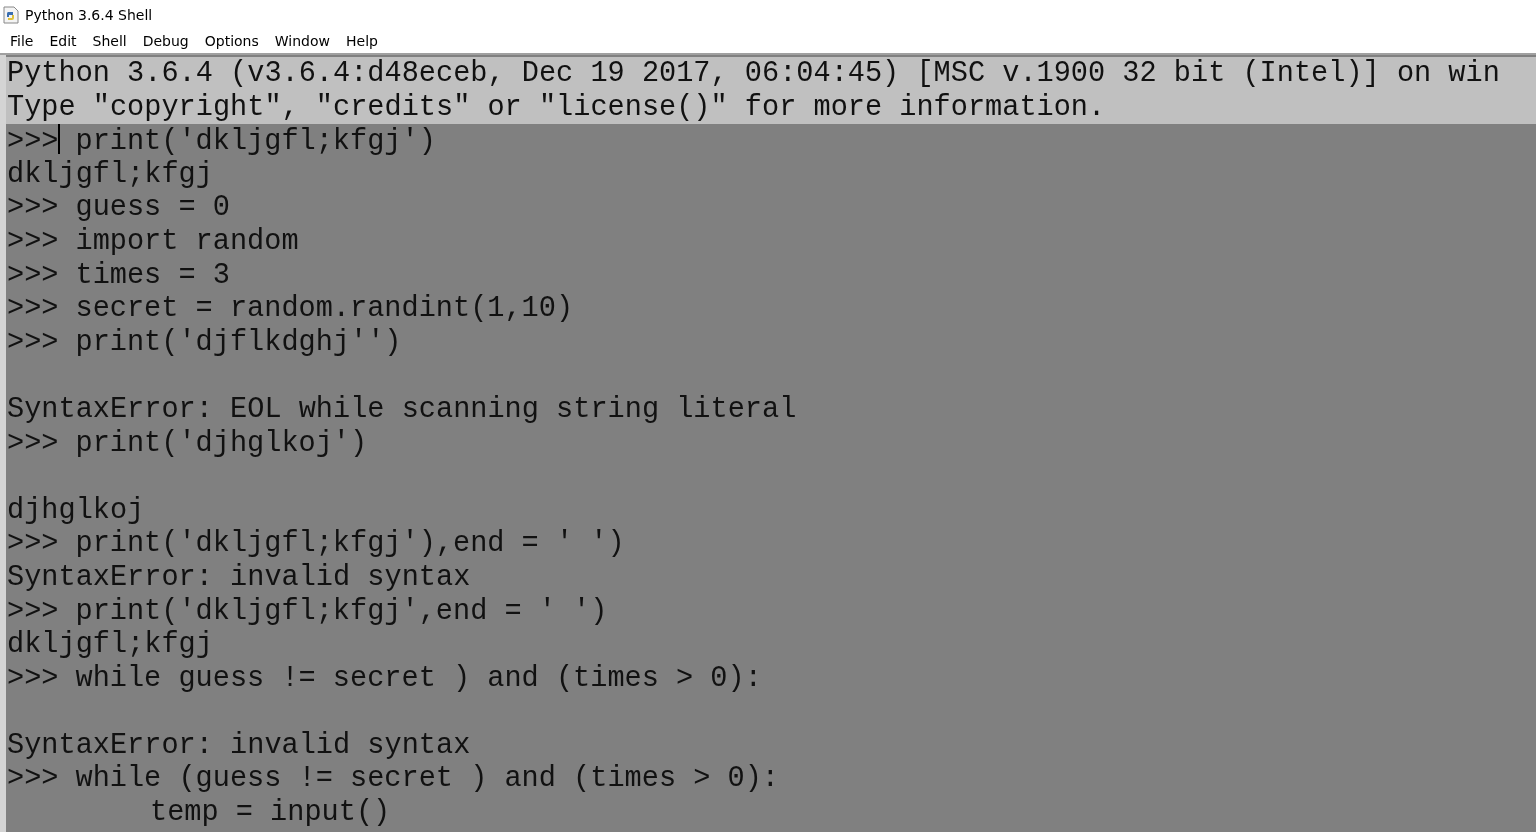 This screenshot has height=832, width=1536. I want to click on menu-item: Debug, so click(165, 41).